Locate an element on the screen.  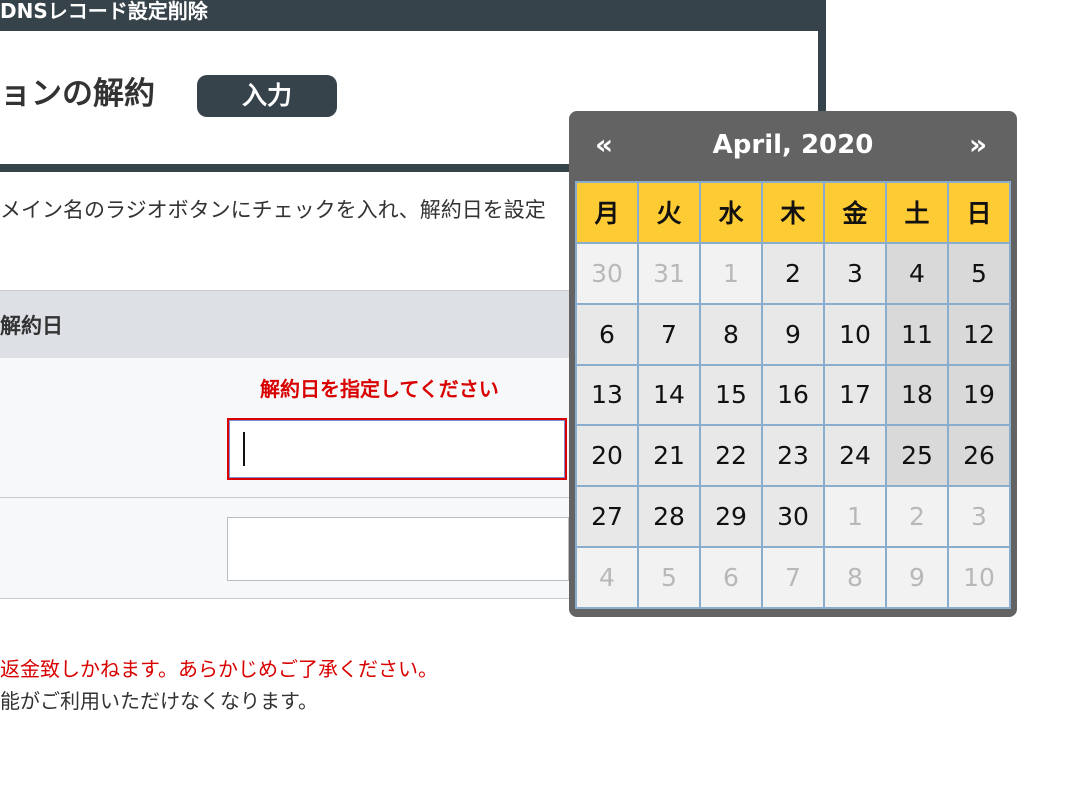
weekday-header: 土 is located at coordinates (917, 212).